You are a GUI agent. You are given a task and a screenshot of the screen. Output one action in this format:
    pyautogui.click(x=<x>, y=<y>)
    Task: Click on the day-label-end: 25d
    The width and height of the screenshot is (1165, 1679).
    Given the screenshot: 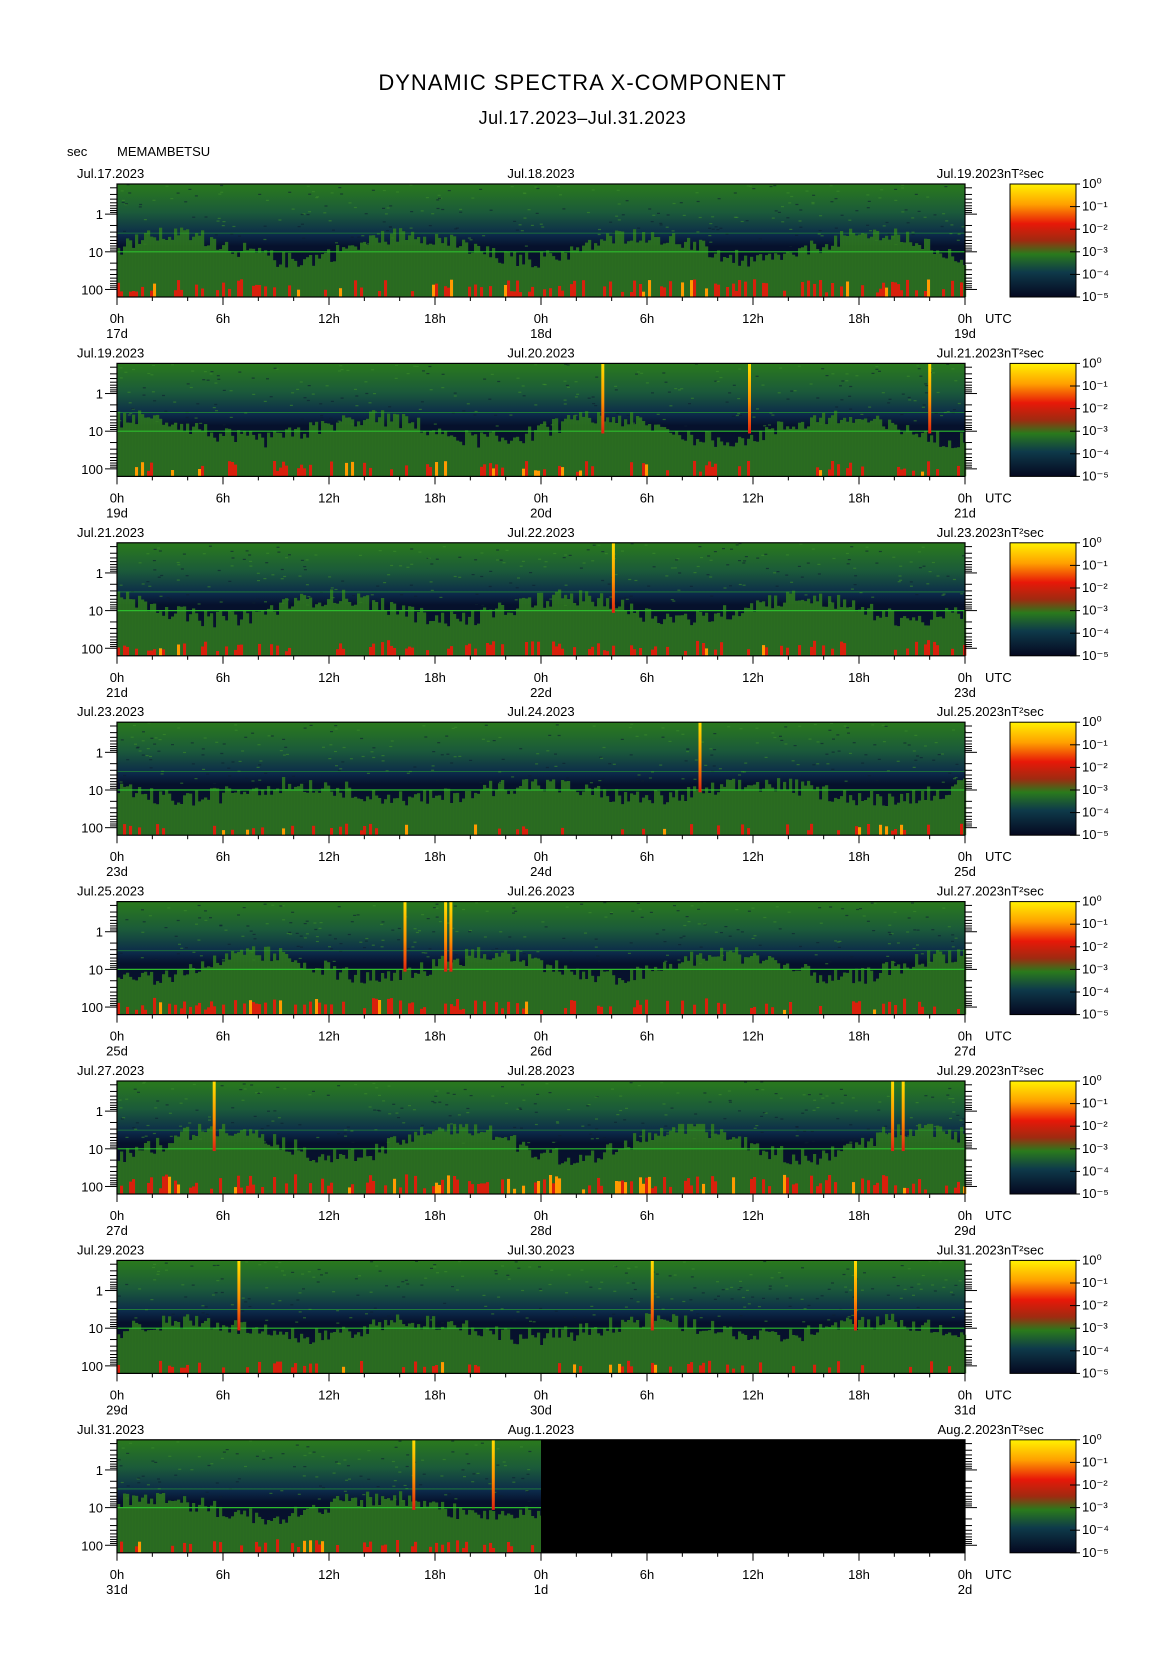 What is the action you would take?
    pyautogui.click(x=965, y=871)
    